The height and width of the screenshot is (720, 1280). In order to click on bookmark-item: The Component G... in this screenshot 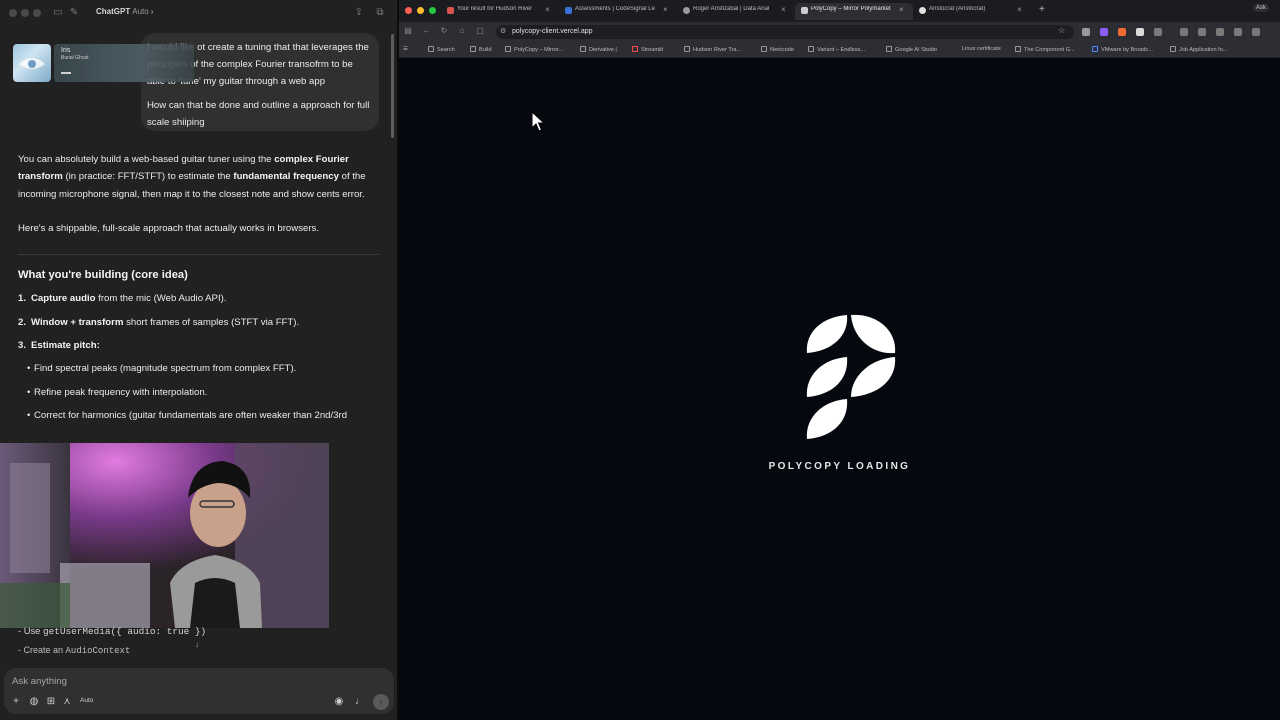, I will do `click(1045, 49)`.